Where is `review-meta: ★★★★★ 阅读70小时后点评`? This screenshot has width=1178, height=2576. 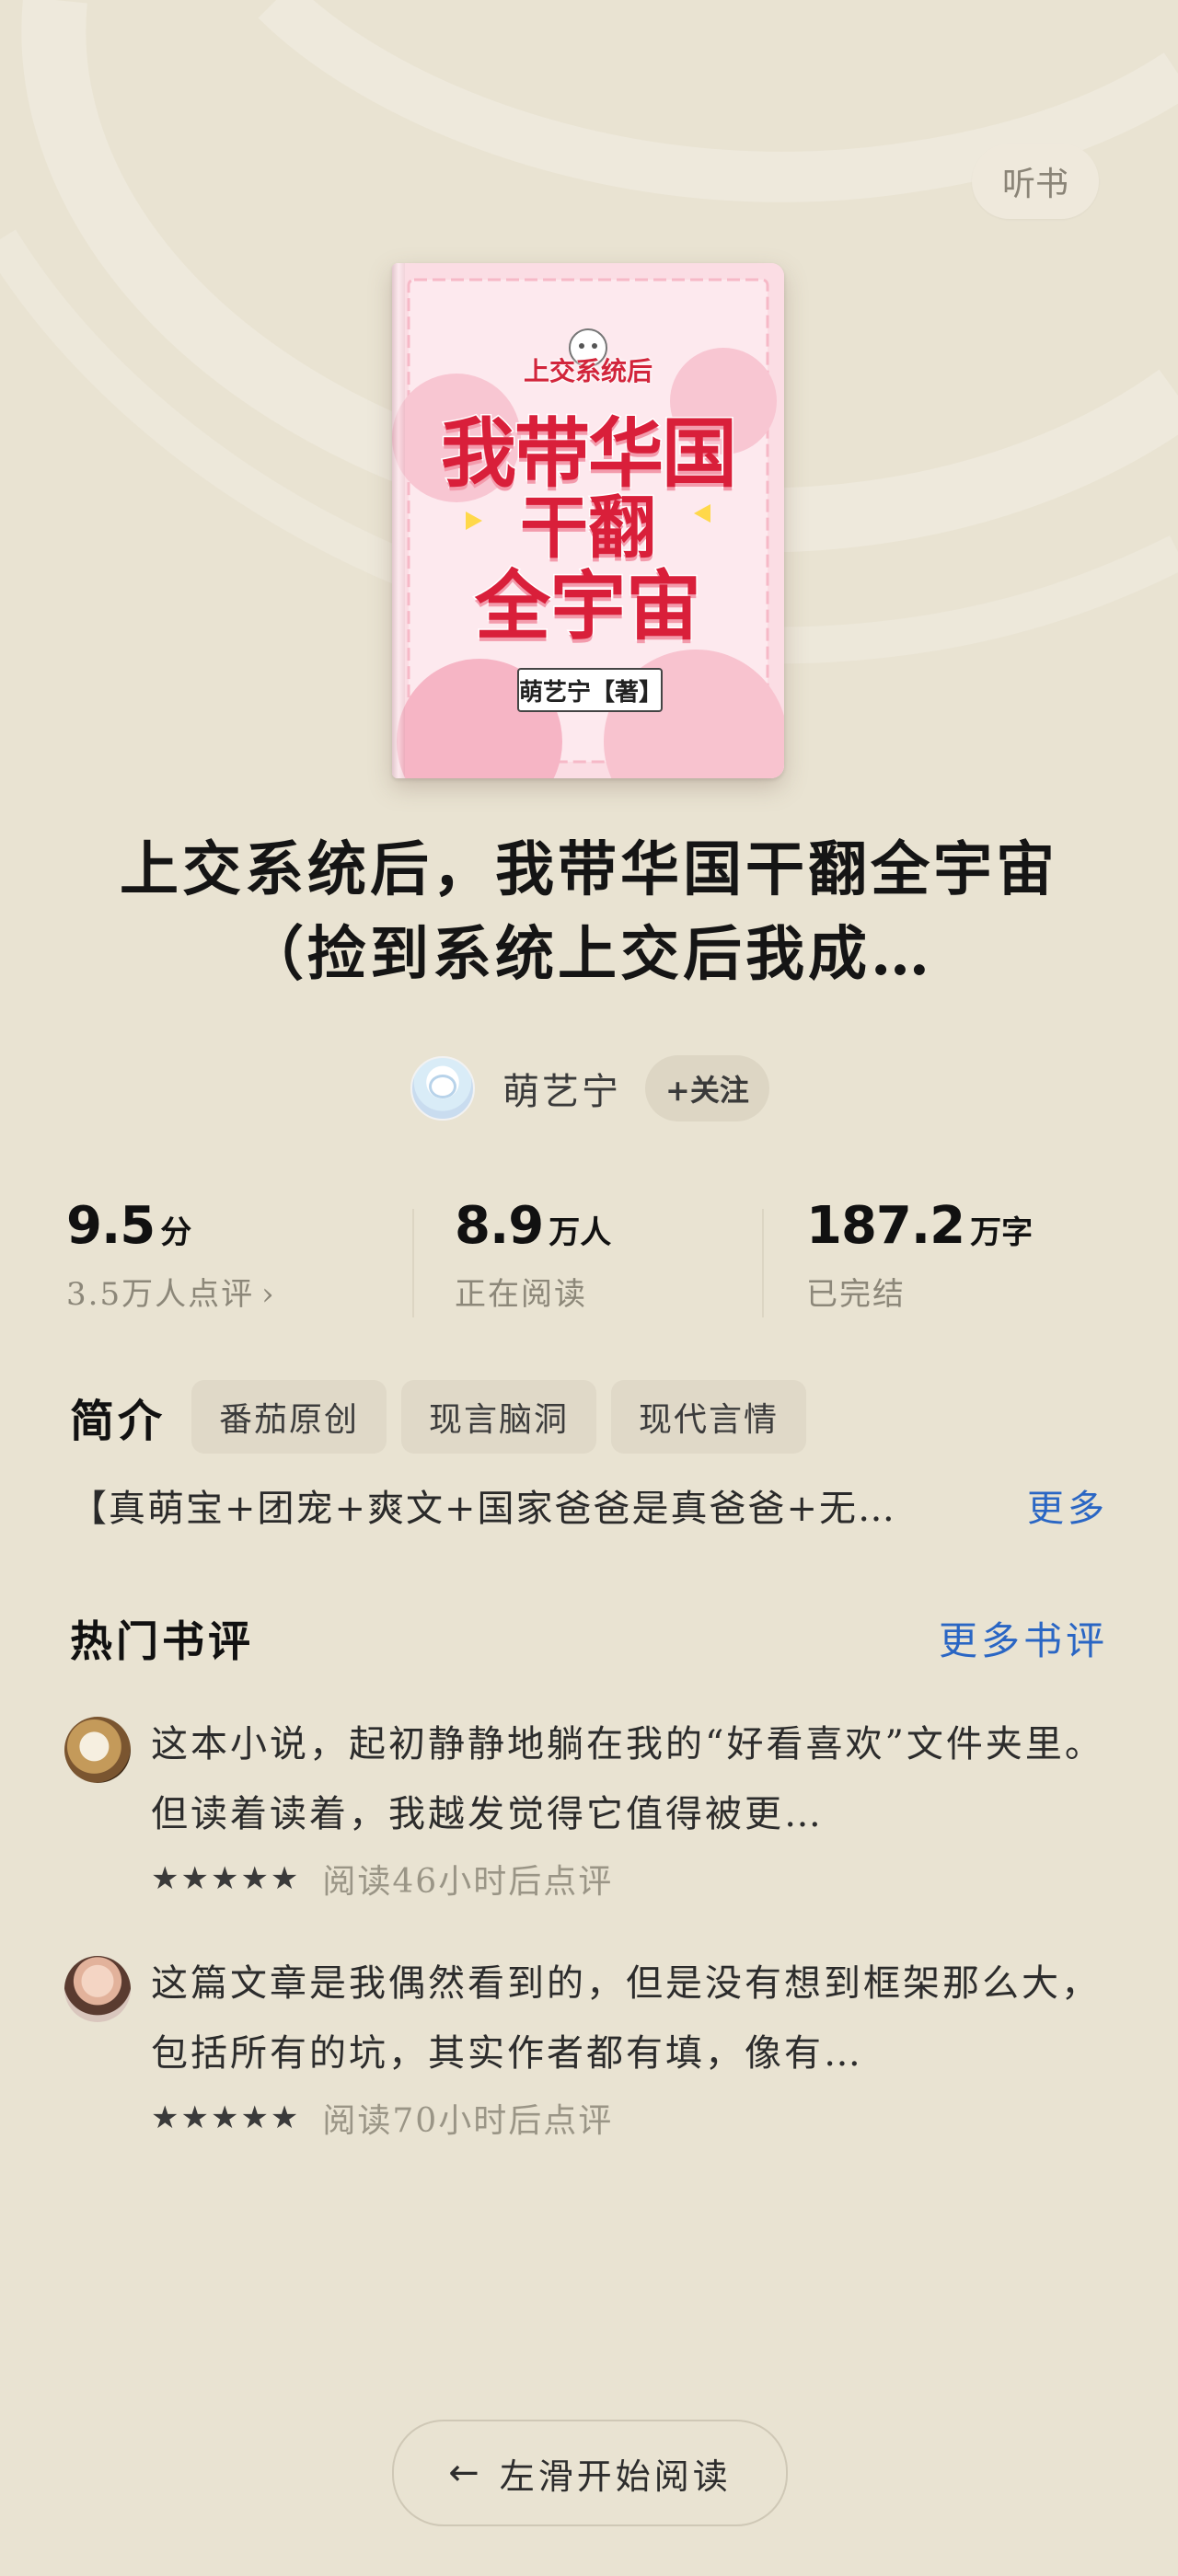 review-meta: ★★★★★ 阅读70小时后点评 is located at coordinates (382, 2118).